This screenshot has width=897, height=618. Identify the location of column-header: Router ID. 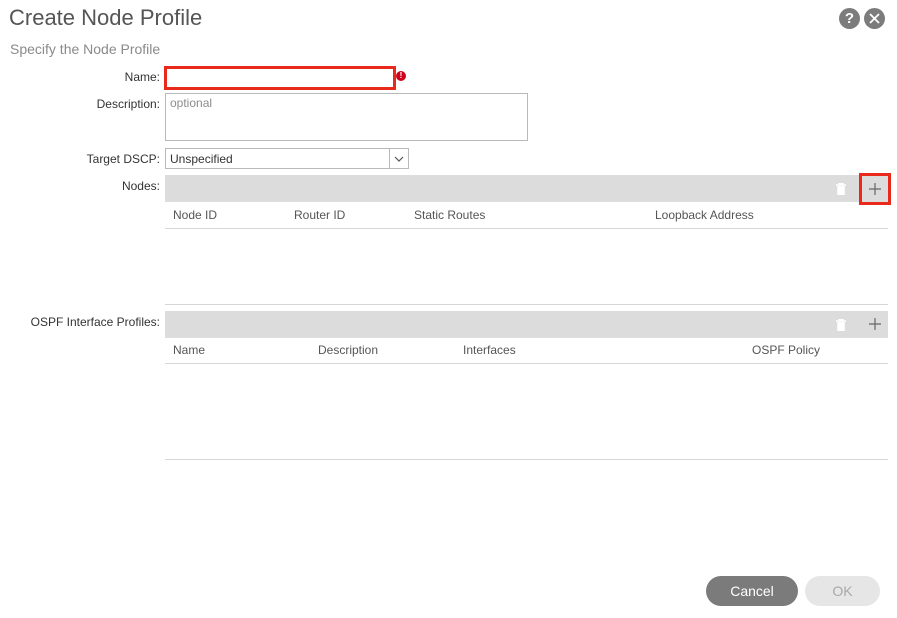
(319, 215).